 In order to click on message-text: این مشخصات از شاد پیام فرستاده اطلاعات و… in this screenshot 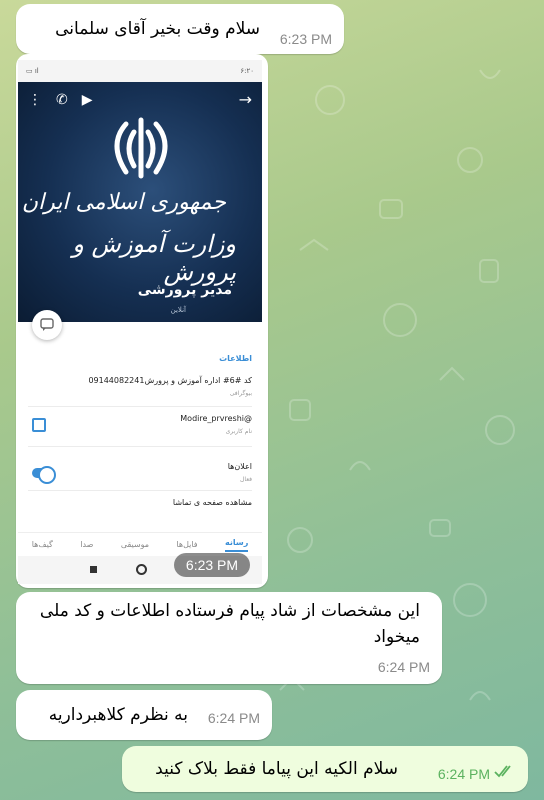, I will do `click(229, 624)`.